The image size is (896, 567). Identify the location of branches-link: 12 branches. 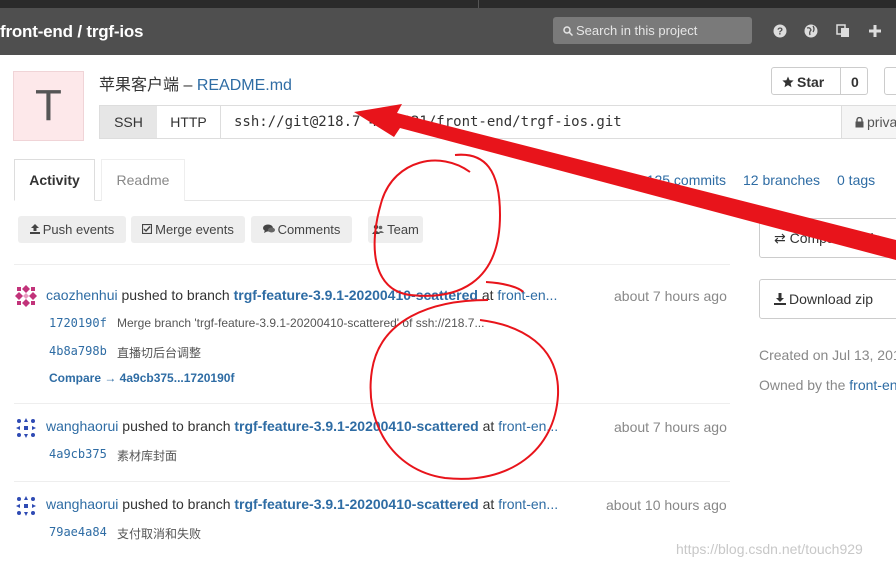
(781, 180).